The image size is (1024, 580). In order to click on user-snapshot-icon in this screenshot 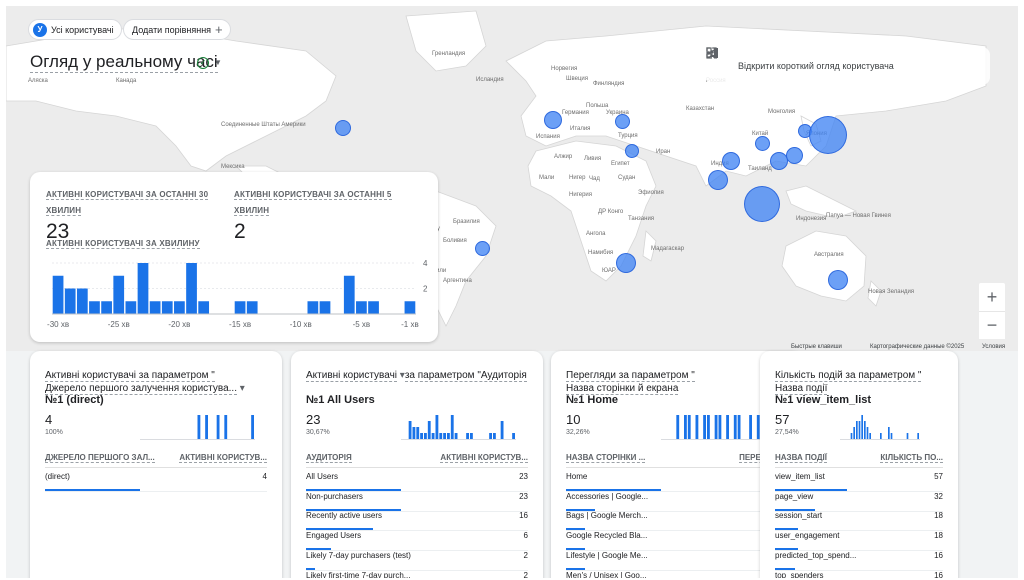, I will do `click(717, 60)`.